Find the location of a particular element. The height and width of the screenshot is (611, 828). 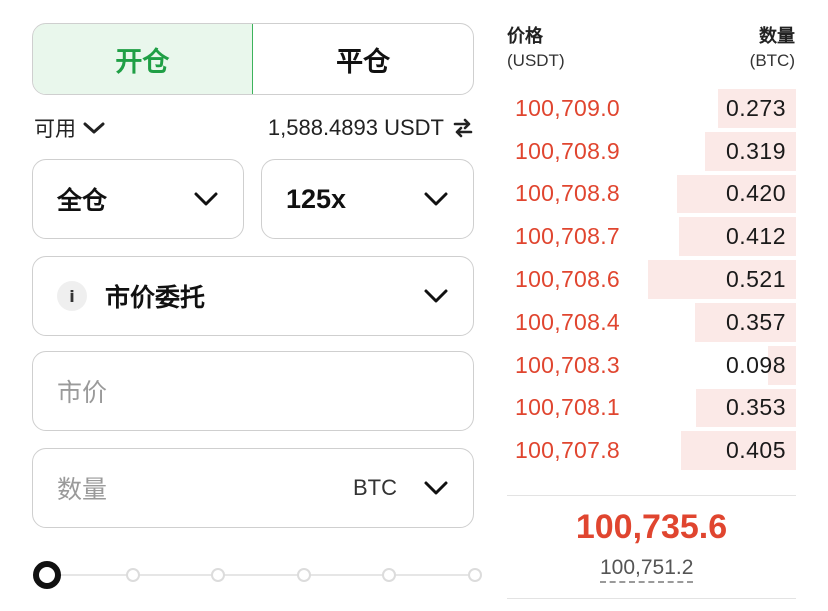

price-input: 市价 is located at coordinates (253, 391).